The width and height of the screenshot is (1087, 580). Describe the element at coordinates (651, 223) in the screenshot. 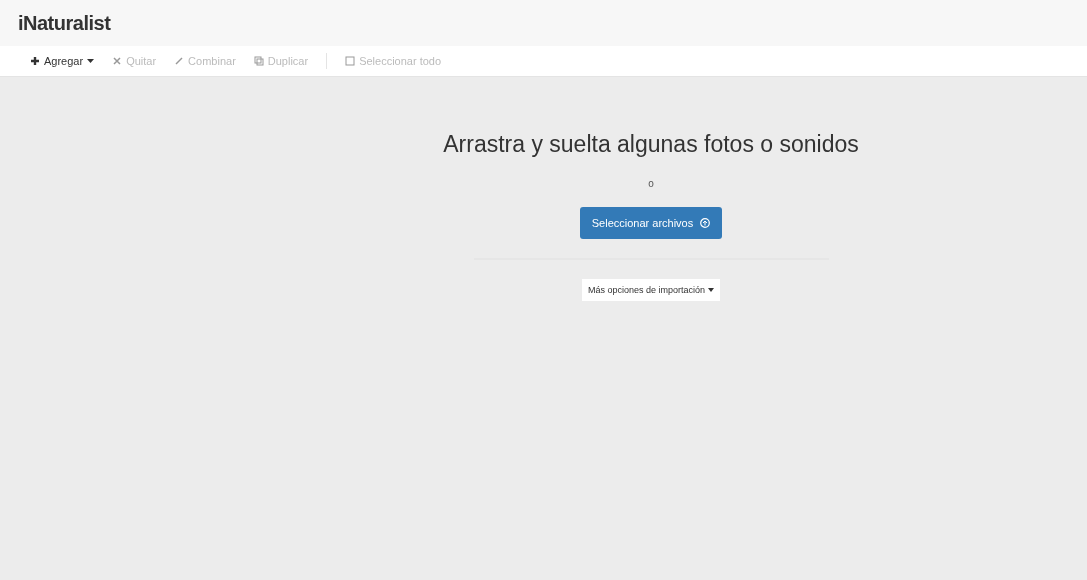

I see `select-files-button: Seleccionar archivos` at that location.